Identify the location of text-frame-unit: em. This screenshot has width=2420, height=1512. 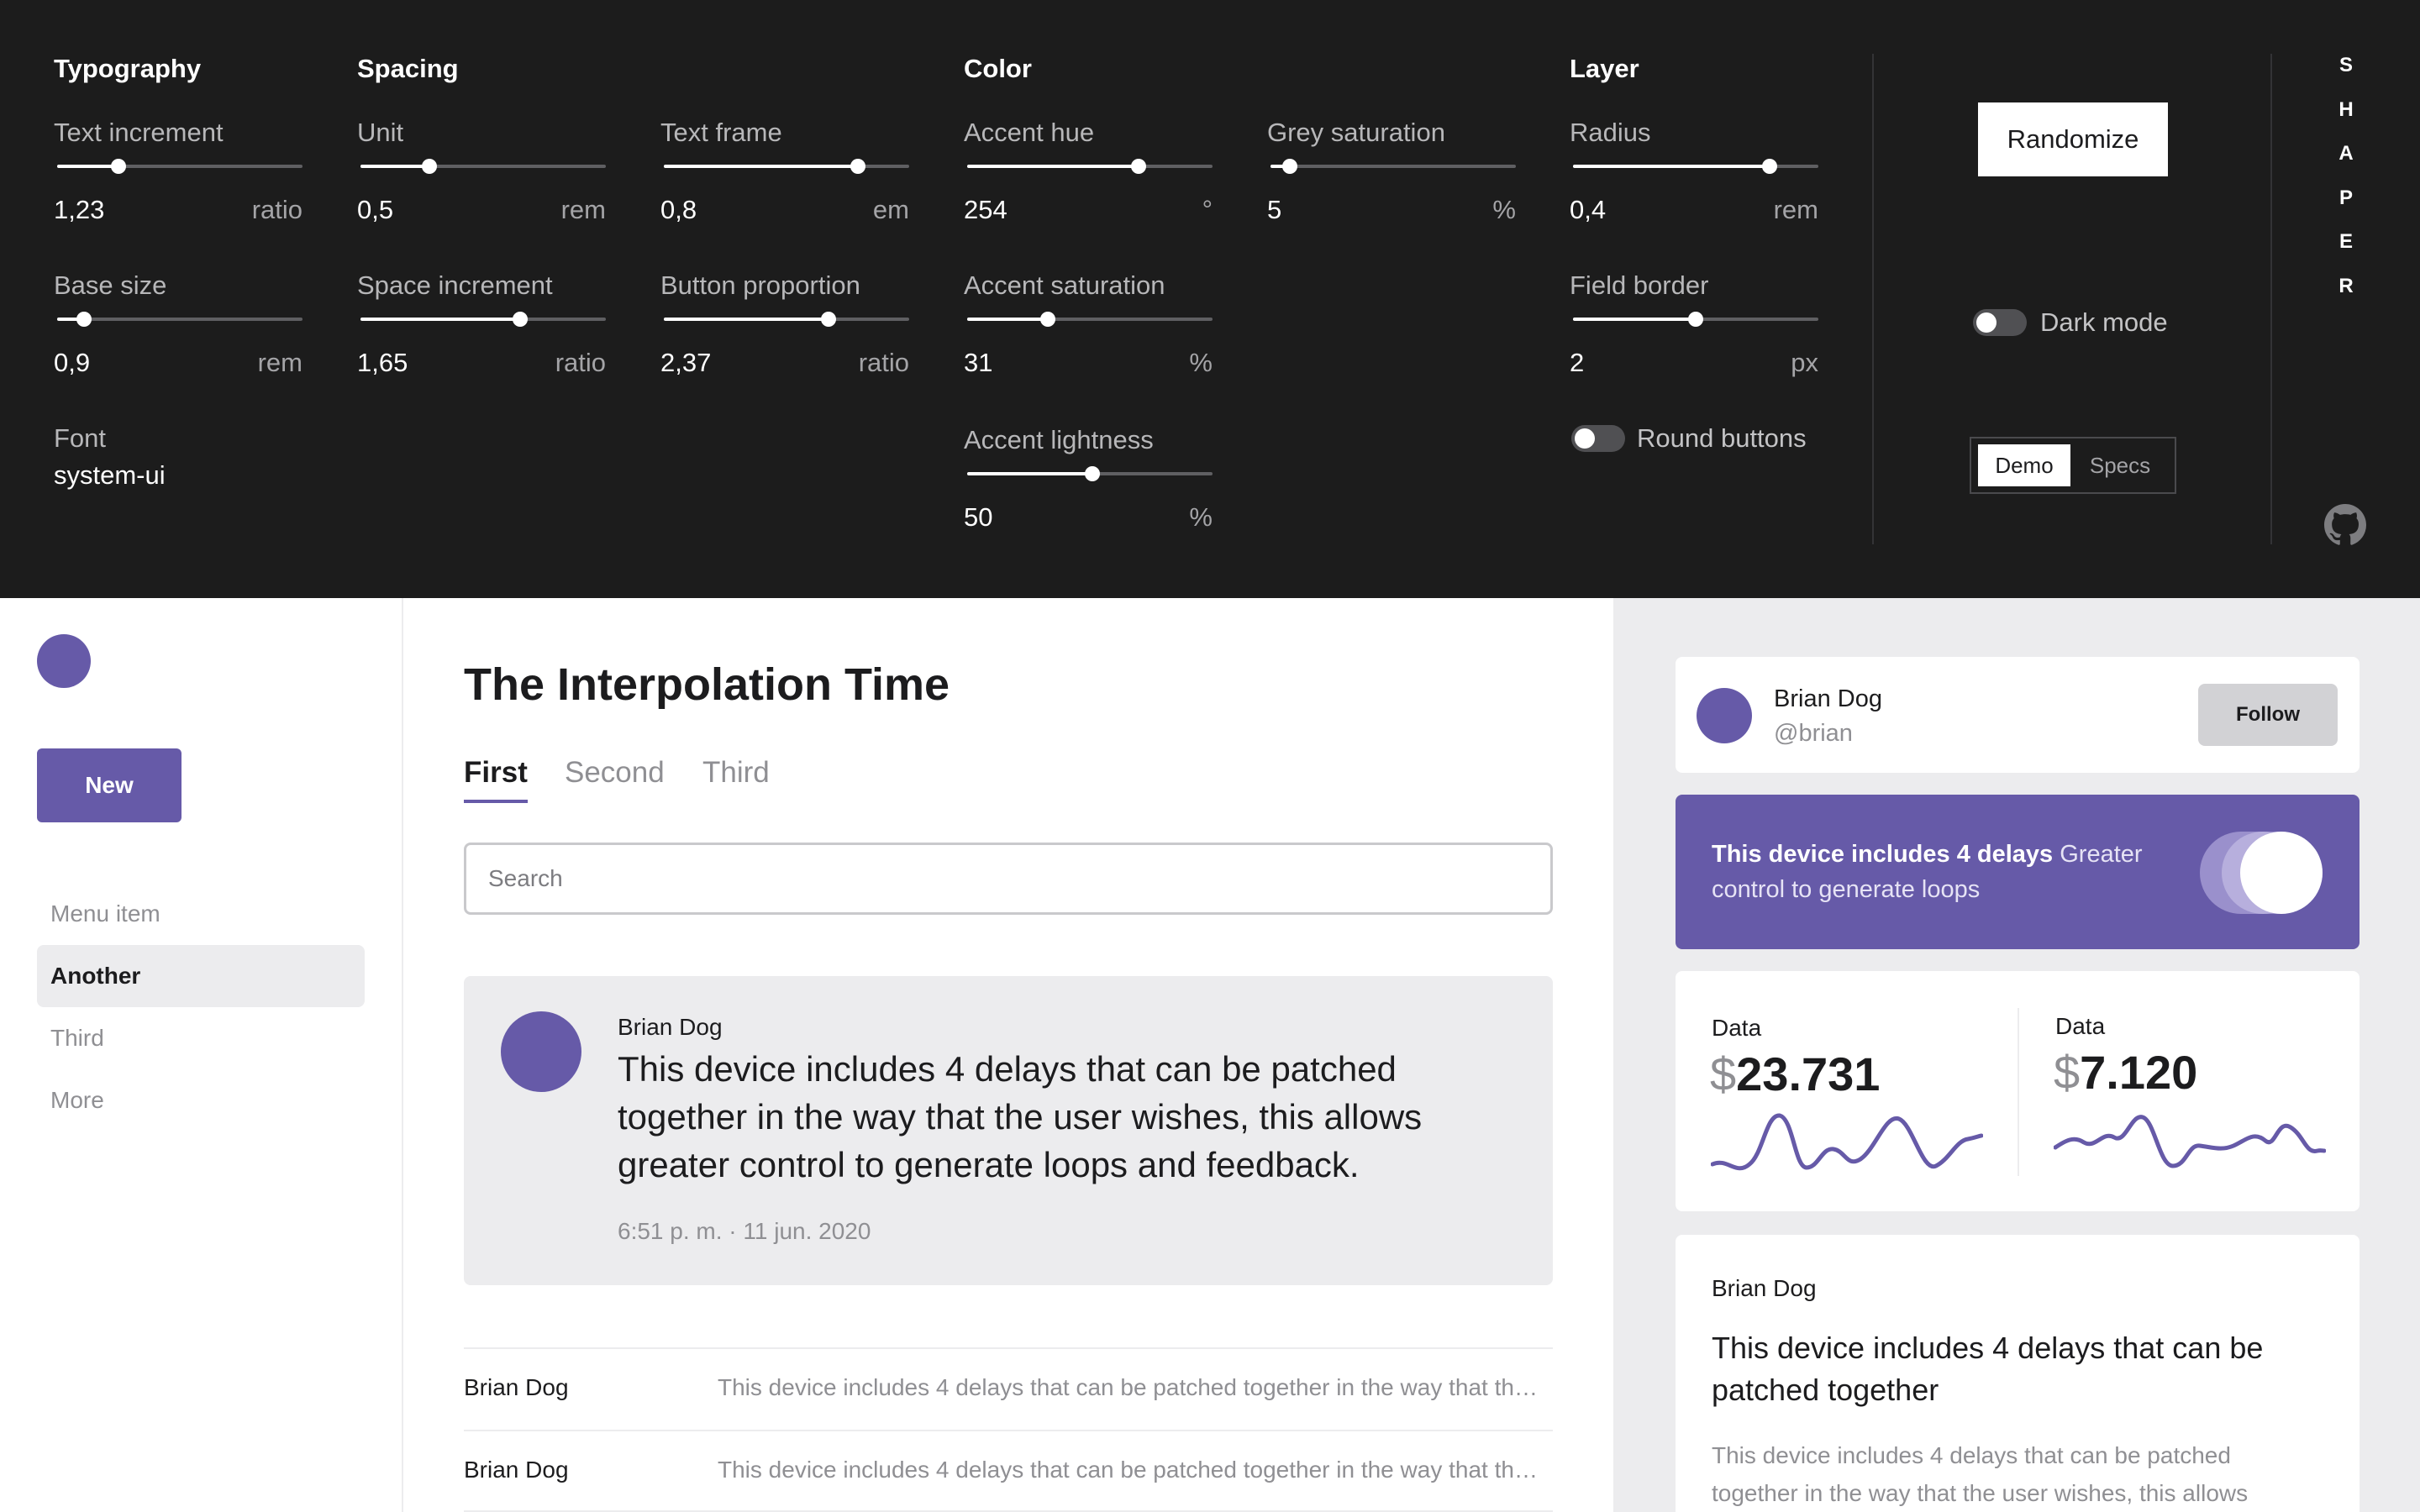
(891, 209).